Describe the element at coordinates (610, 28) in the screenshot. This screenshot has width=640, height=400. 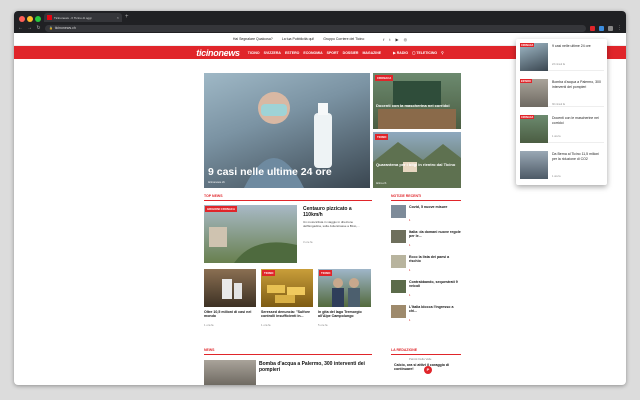
I see `profile-icon` at that location.